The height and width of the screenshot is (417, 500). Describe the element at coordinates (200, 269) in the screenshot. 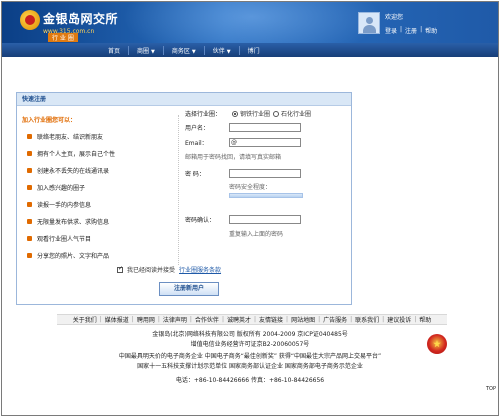

I see `terms-link: 行业圈服务条款` at that location.